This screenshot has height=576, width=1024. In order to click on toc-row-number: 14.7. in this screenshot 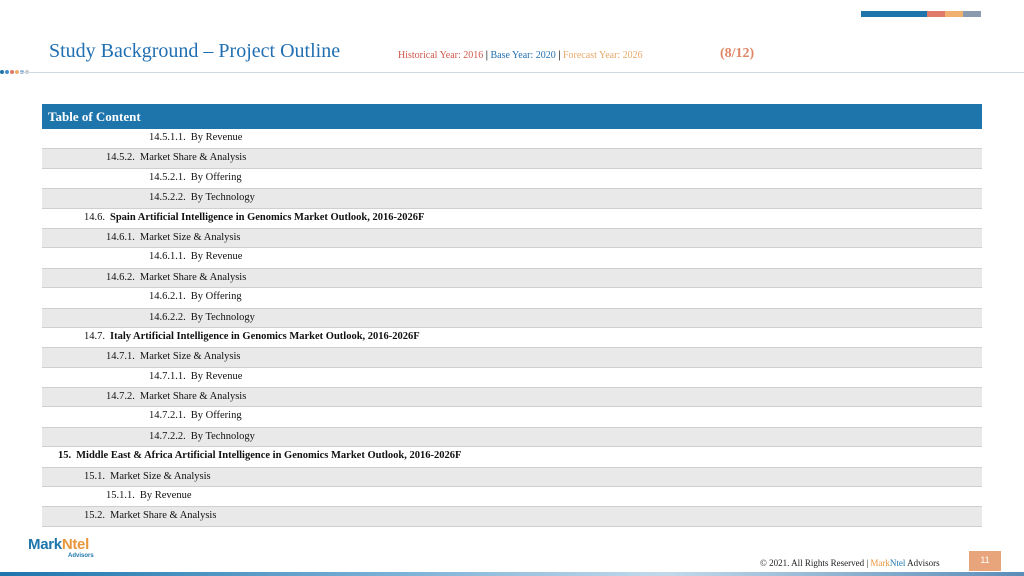, I will do `click(94, 336)`.